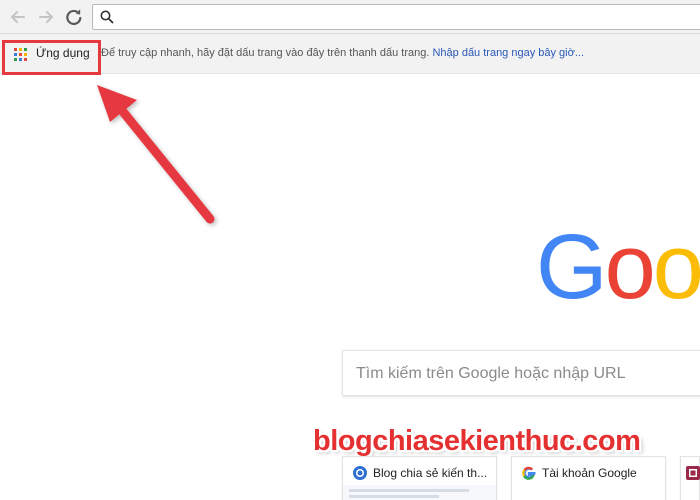 The image size is (700, 500). Describe the element at coordinates (676, 267) in the screenshot. I see `logo-letter-o2: o` at that location.